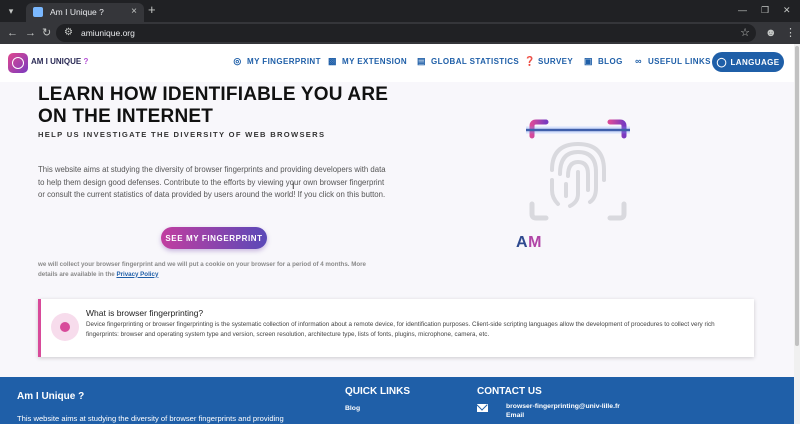  What do you see at coordinates (771, 33) in the screenshot?
I see `profile-icon: ☻` at bounding box center [771, 33].